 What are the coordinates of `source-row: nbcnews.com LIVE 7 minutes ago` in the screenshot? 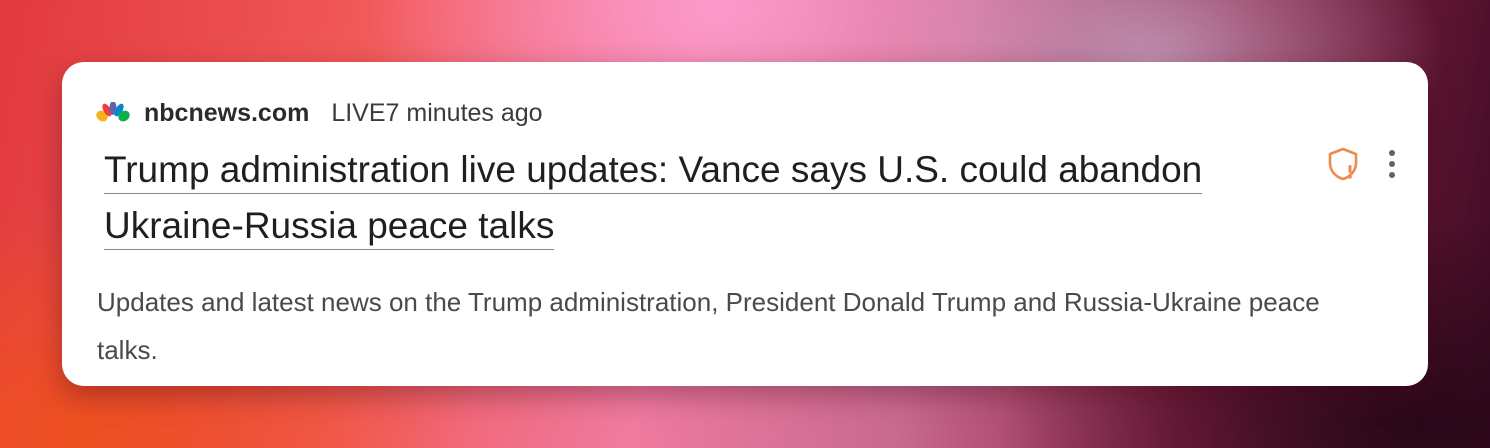 It's located at (319, 113).